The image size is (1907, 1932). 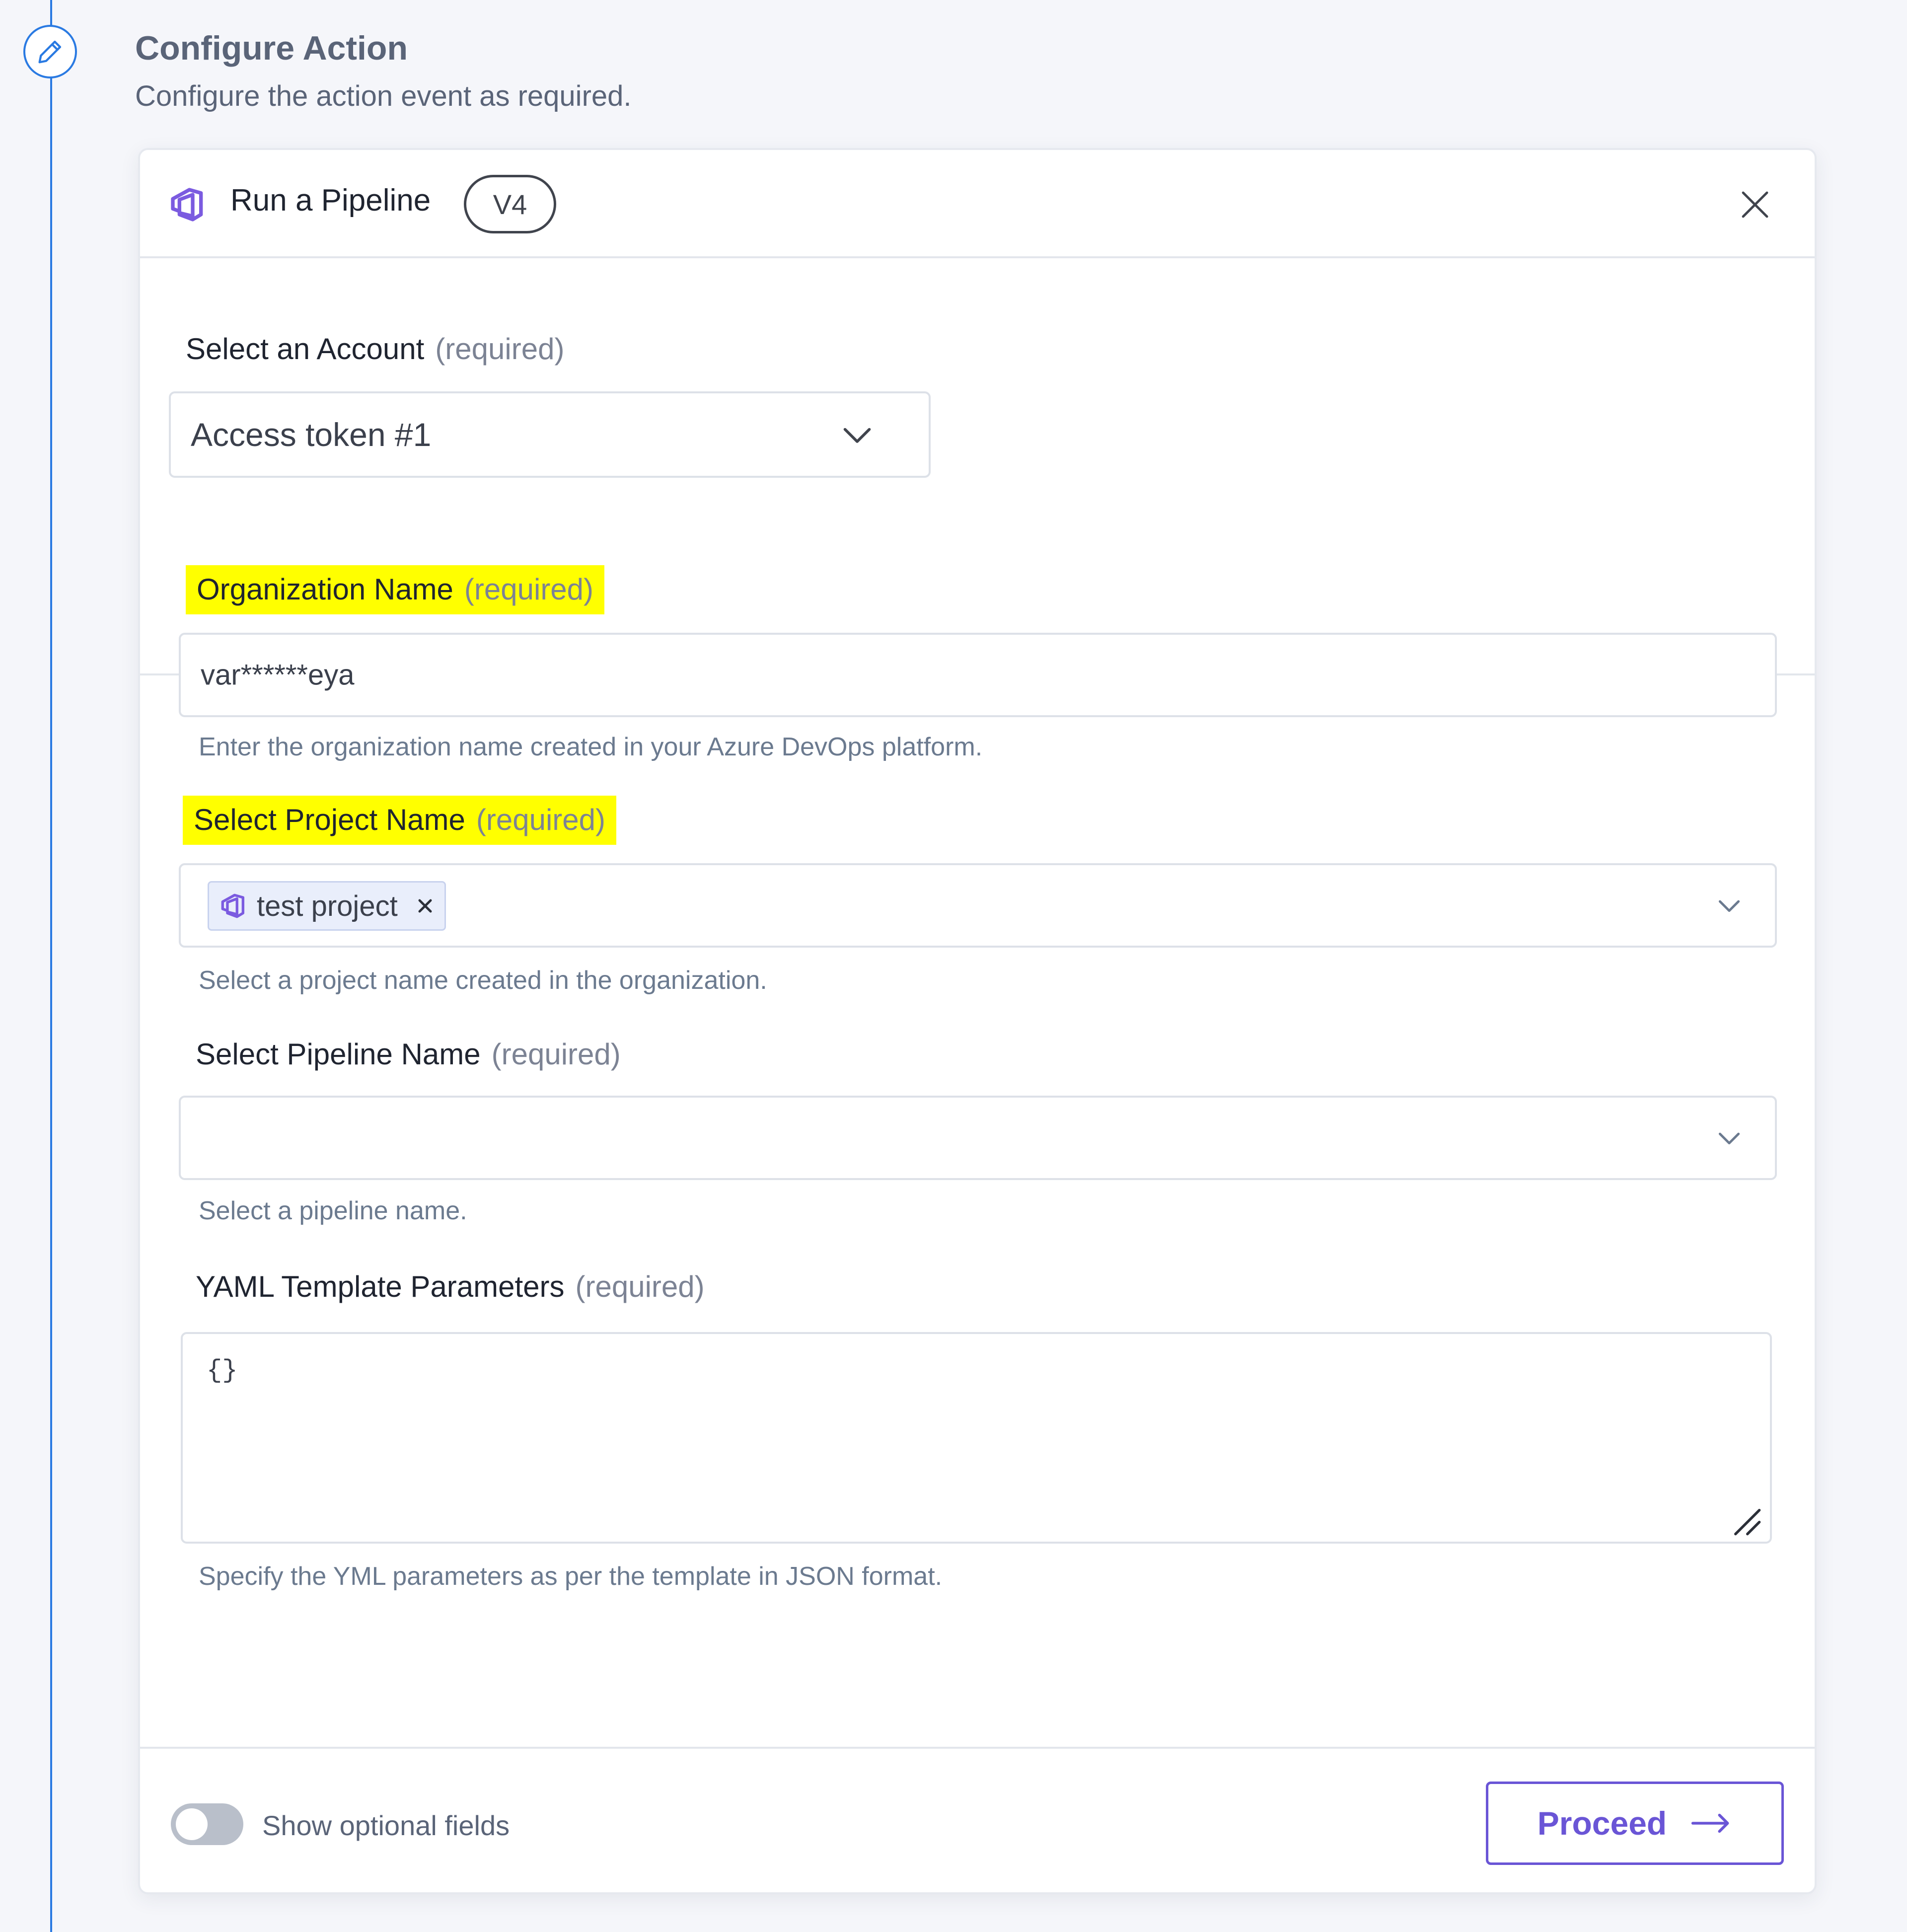 I want to click on project-label: Select Project Name (required), so click(x=399, y=820).